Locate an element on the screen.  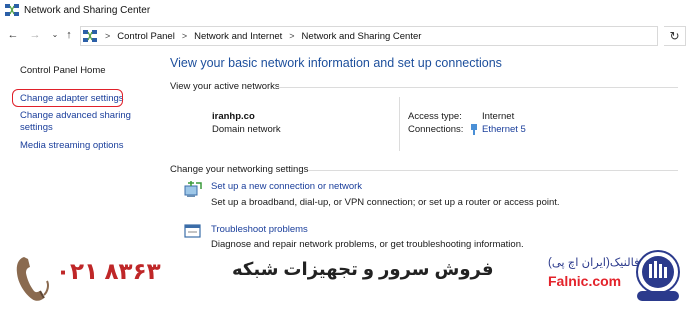
sidebar-item-control-panel-home: Control Panel Home is located at coordinates (63, 71).